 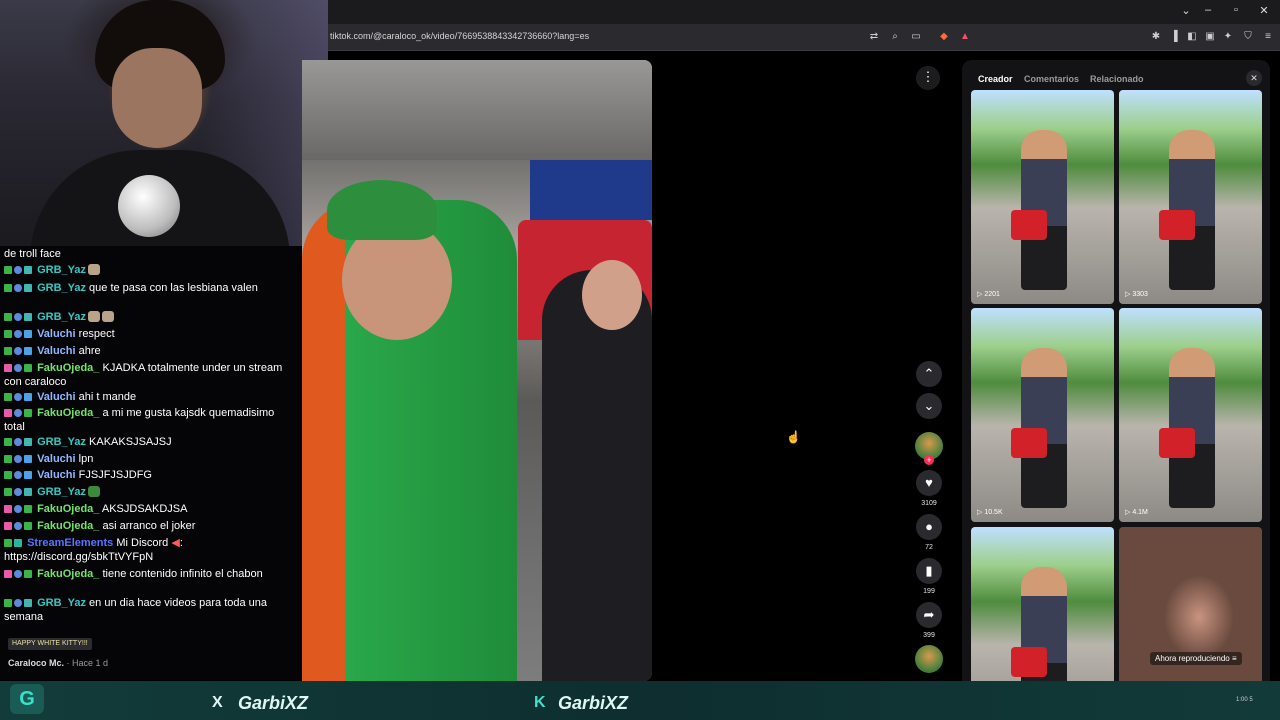 What do you see at coordinates (150, 398) in the screenshot?
I see `chat-message: Valuchi ahi t mande` at bounding box center [150, 398].